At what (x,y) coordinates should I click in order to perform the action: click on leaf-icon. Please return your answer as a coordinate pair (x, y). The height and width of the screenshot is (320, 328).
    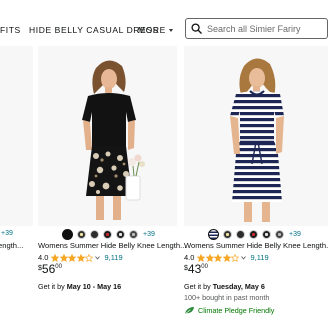
    Looking at the image, I should click on (189, 310).